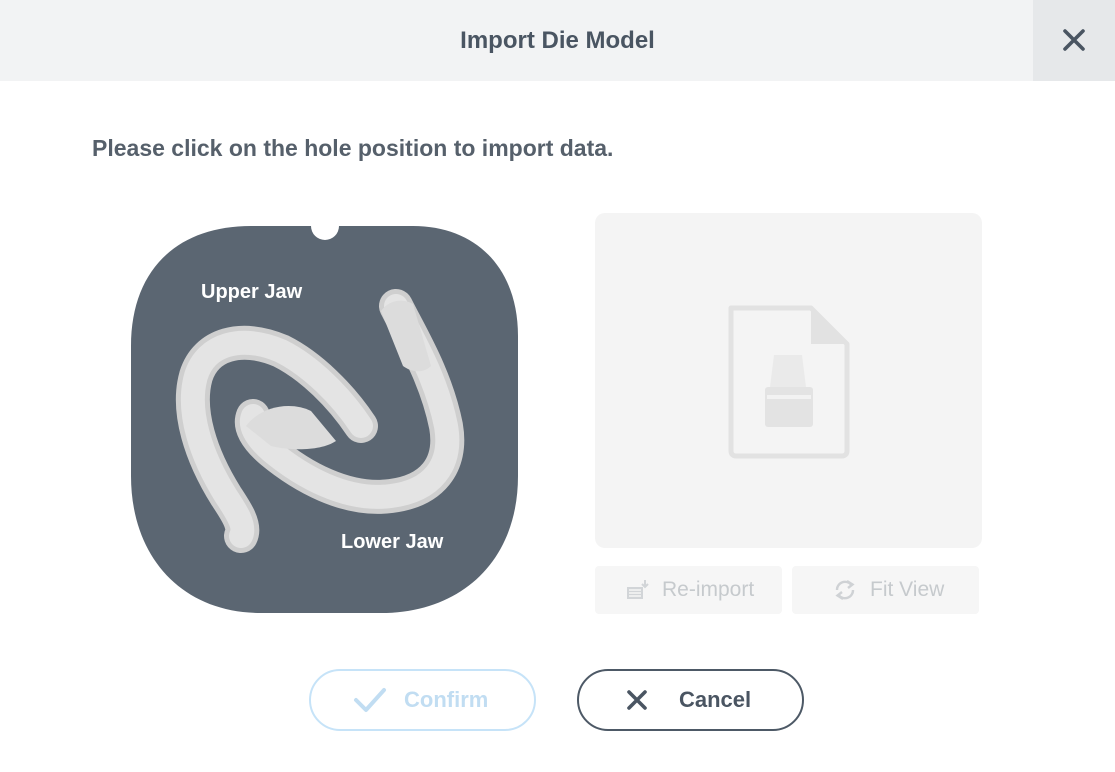  I want to click on cancel-button: Cancel, so click(690, 700).